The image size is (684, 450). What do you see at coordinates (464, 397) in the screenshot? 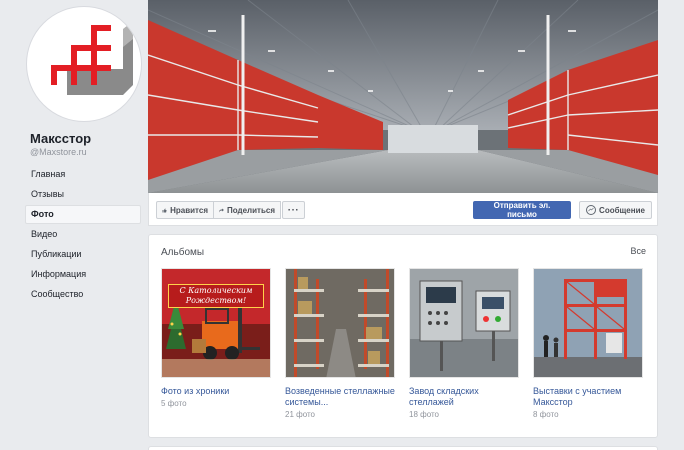
I see `album-name: Завод складских стеллажей` at bounding box center [464, 397].